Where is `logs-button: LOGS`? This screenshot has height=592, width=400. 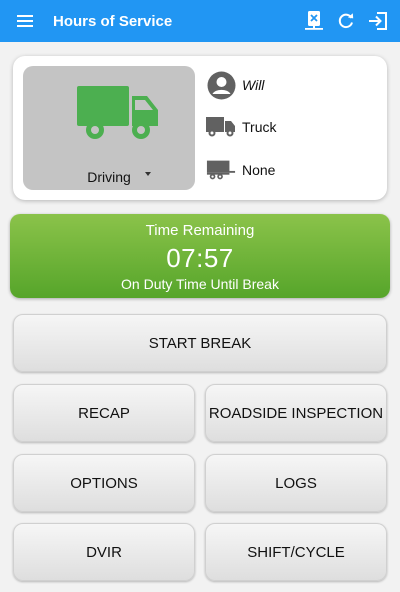 logs-button: LOGS is located at coordinates (296, 483).